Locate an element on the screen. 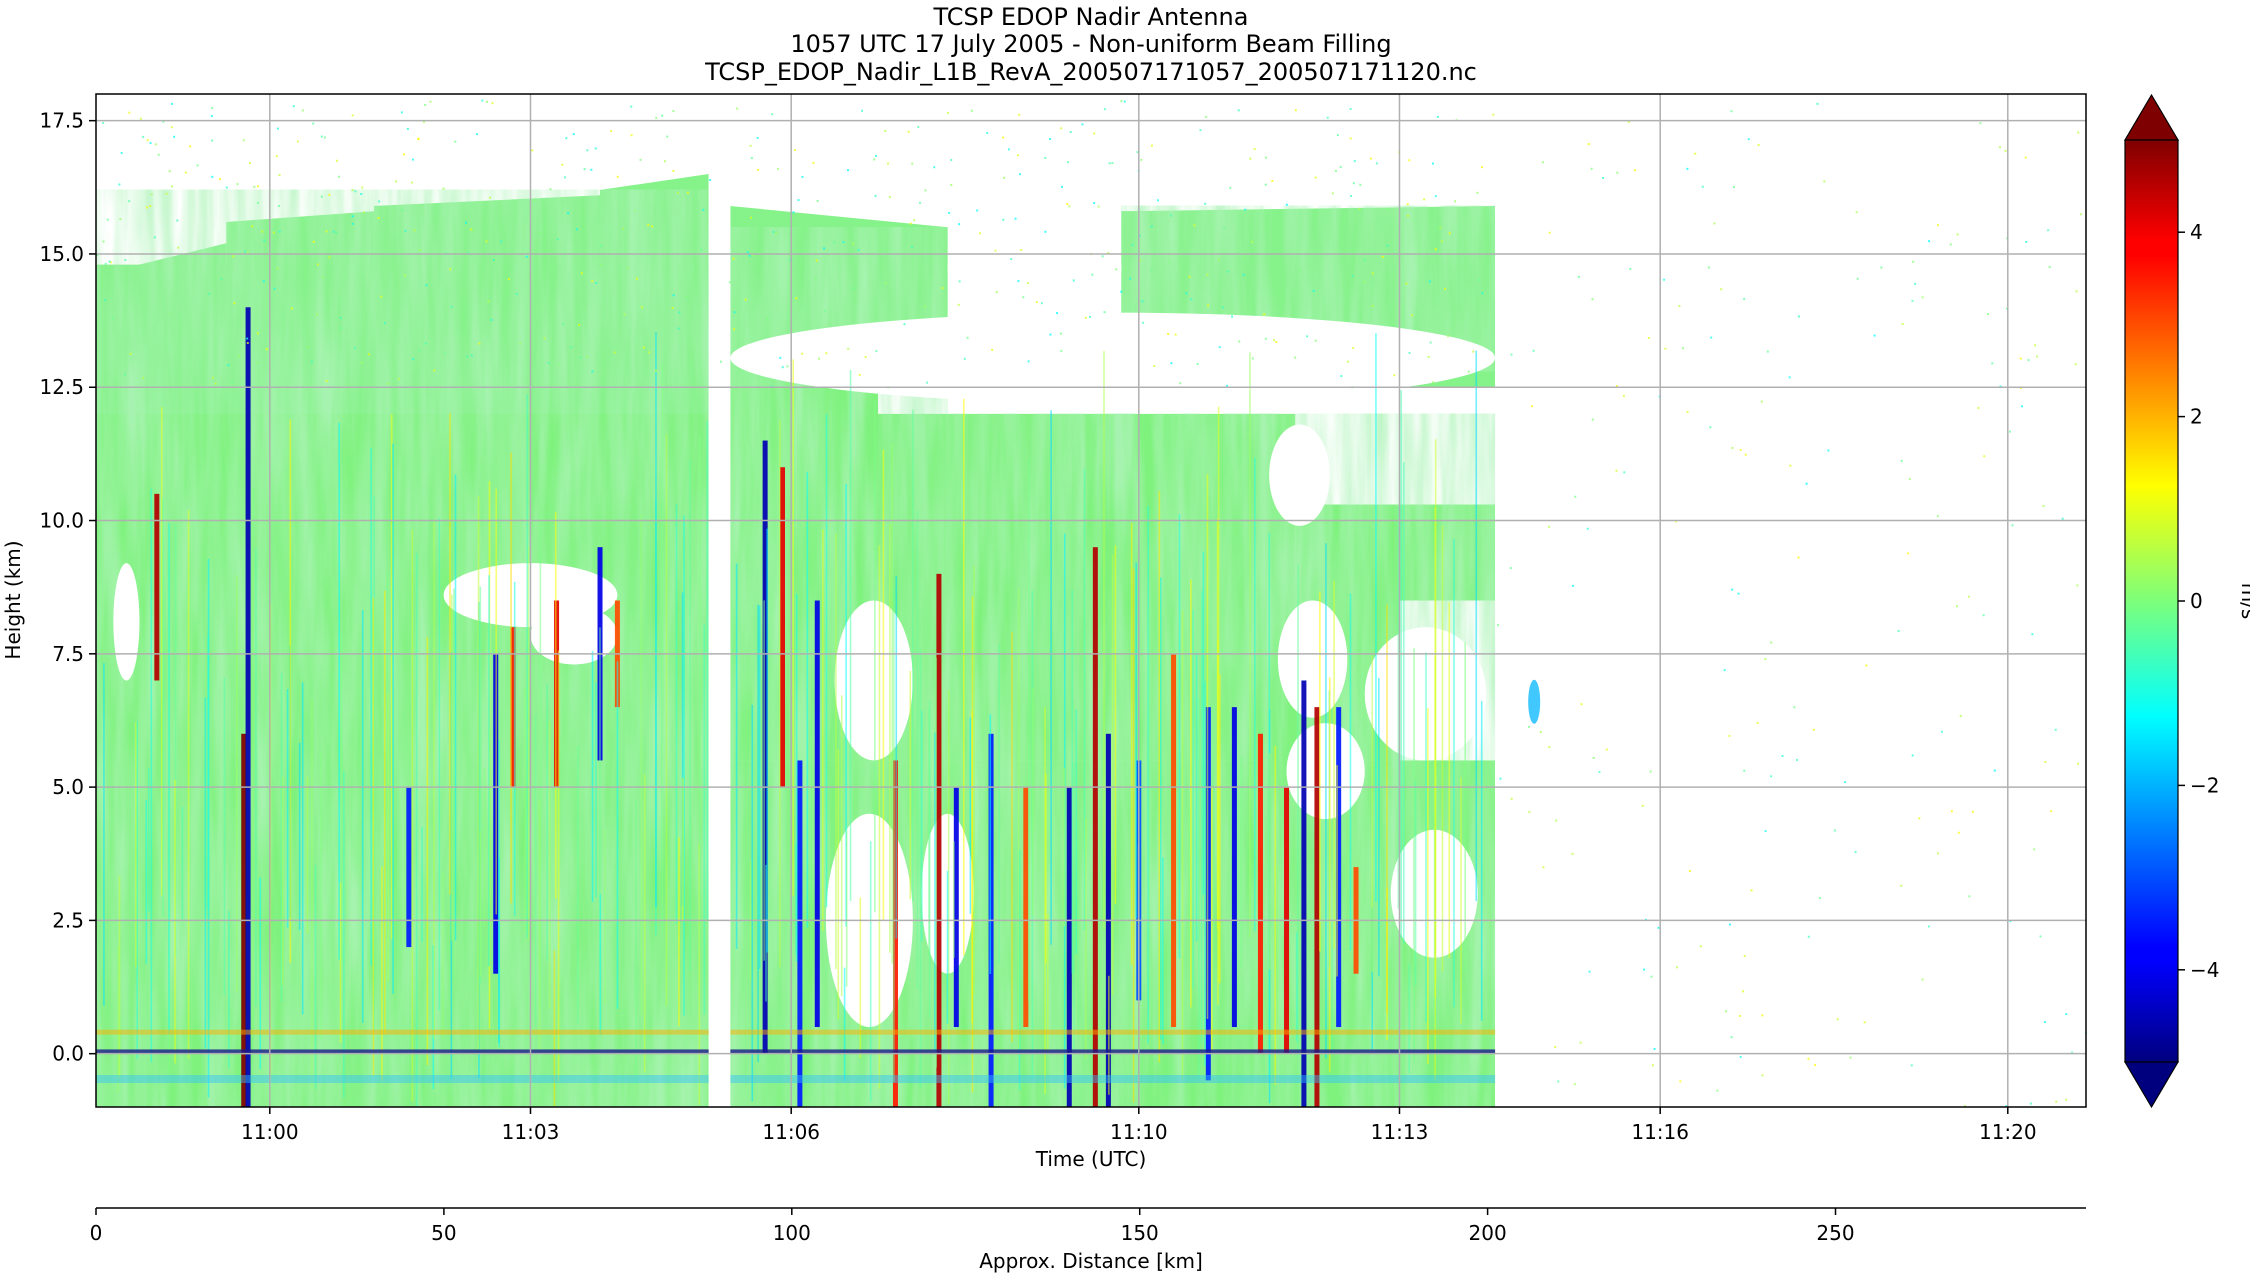  x-tick-label: 11:00 is located at coordinates (270, 1132).